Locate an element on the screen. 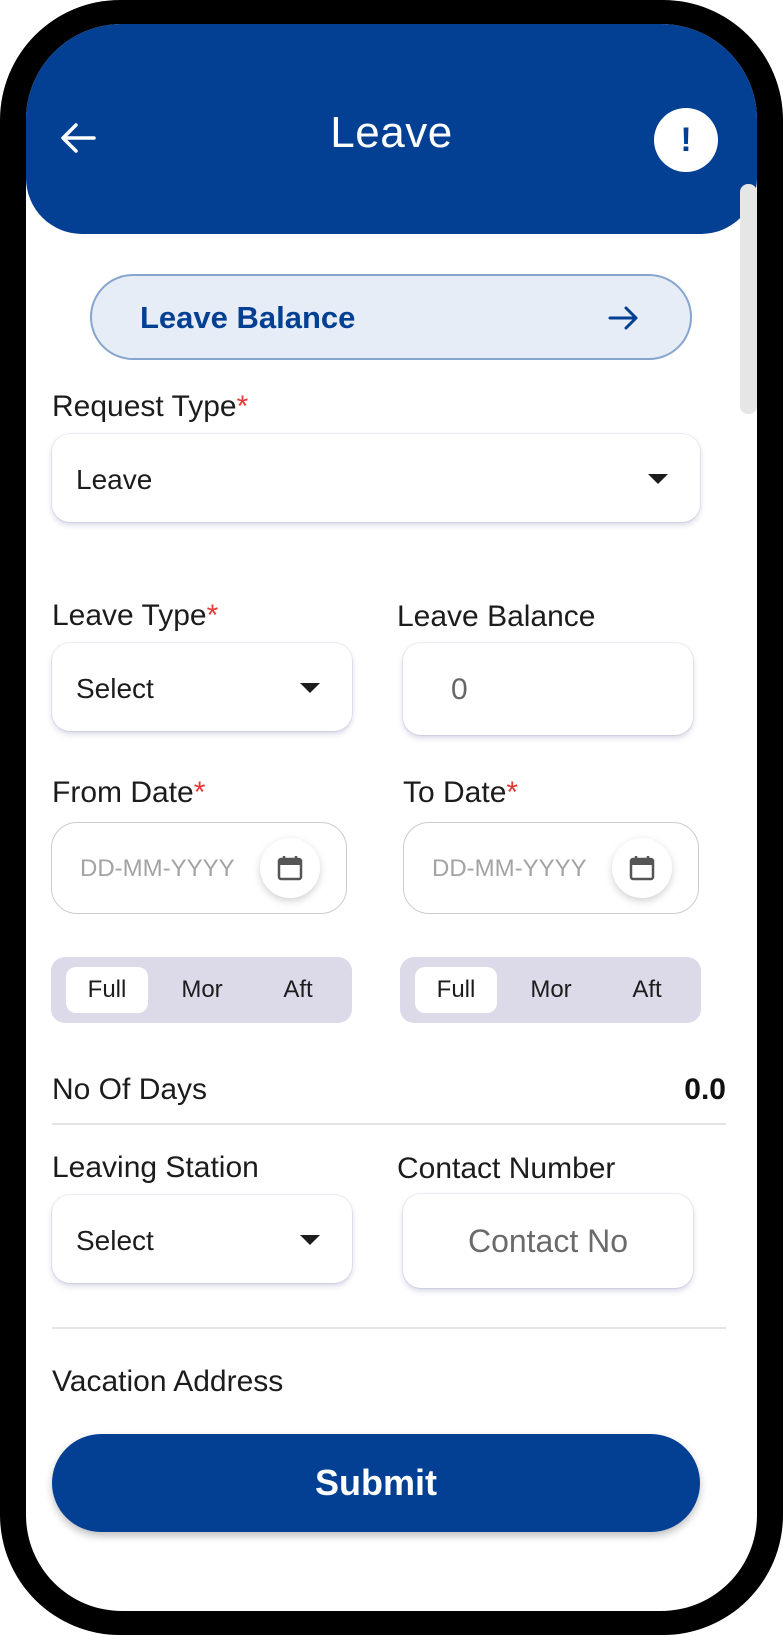 The image size is (783, 1635). info-icon: ! is located at coordinates (686, 140).